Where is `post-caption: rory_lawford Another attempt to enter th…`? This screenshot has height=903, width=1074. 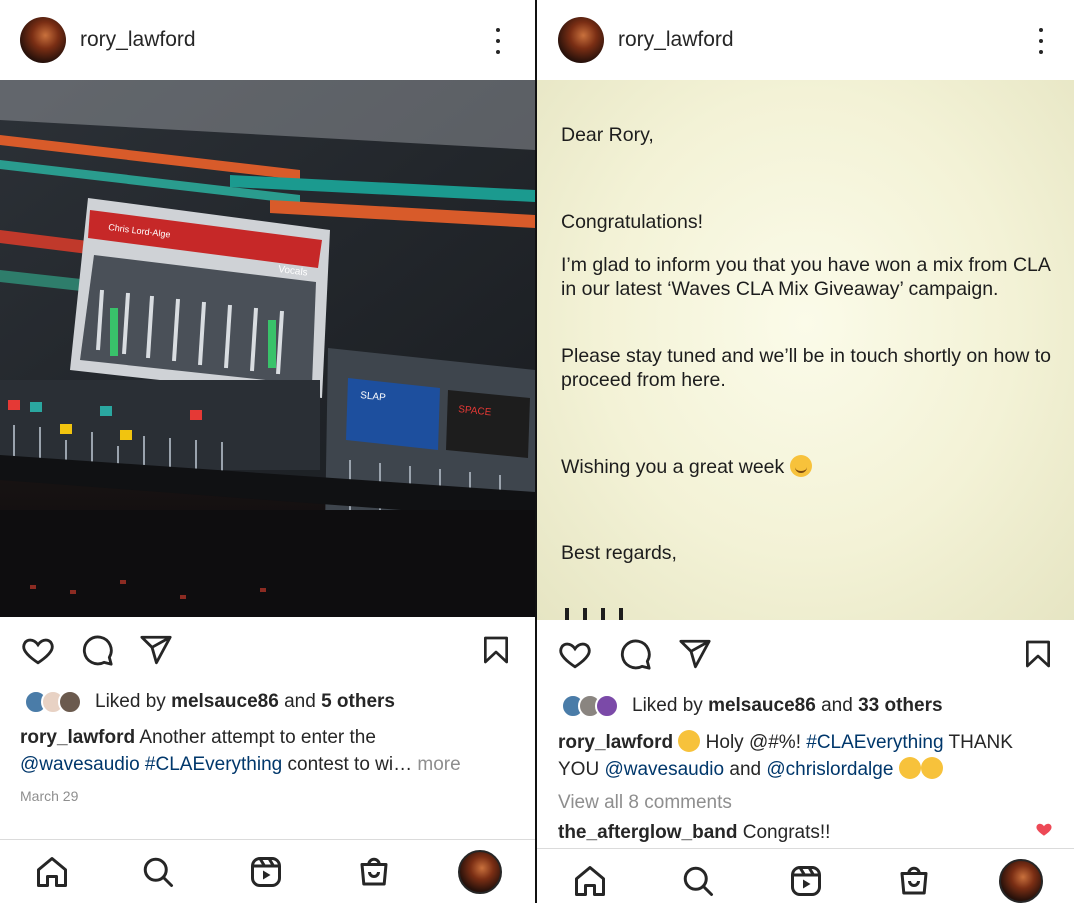 post-caption: rory_lawford Another attempt to enter th… is located at coordinates (267, 751).